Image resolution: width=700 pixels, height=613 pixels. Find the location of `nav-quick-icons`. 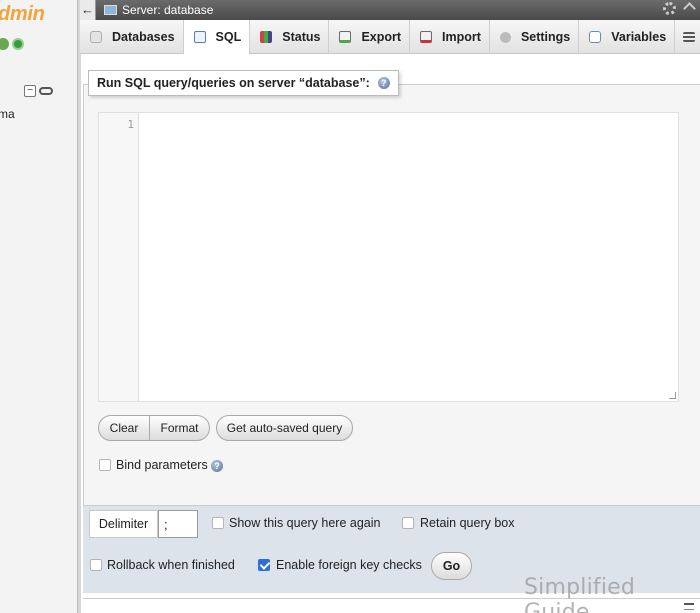

nav-quick-icons is located at coordinates (12, 44).